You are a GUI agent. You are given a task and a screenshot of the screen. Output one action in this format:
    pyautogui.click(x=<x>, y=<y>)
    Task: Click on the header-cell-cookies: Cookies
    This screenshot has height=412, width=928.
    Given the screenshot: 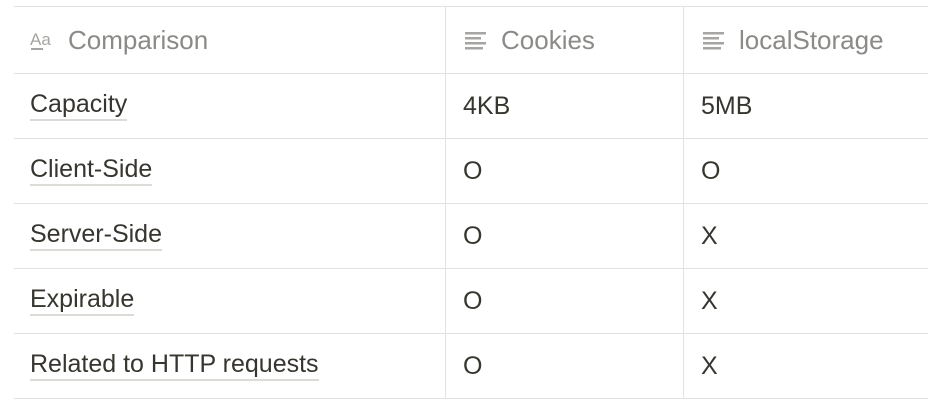 What is the action you would take?
    pyautogui.click(x=565, y=40)
    